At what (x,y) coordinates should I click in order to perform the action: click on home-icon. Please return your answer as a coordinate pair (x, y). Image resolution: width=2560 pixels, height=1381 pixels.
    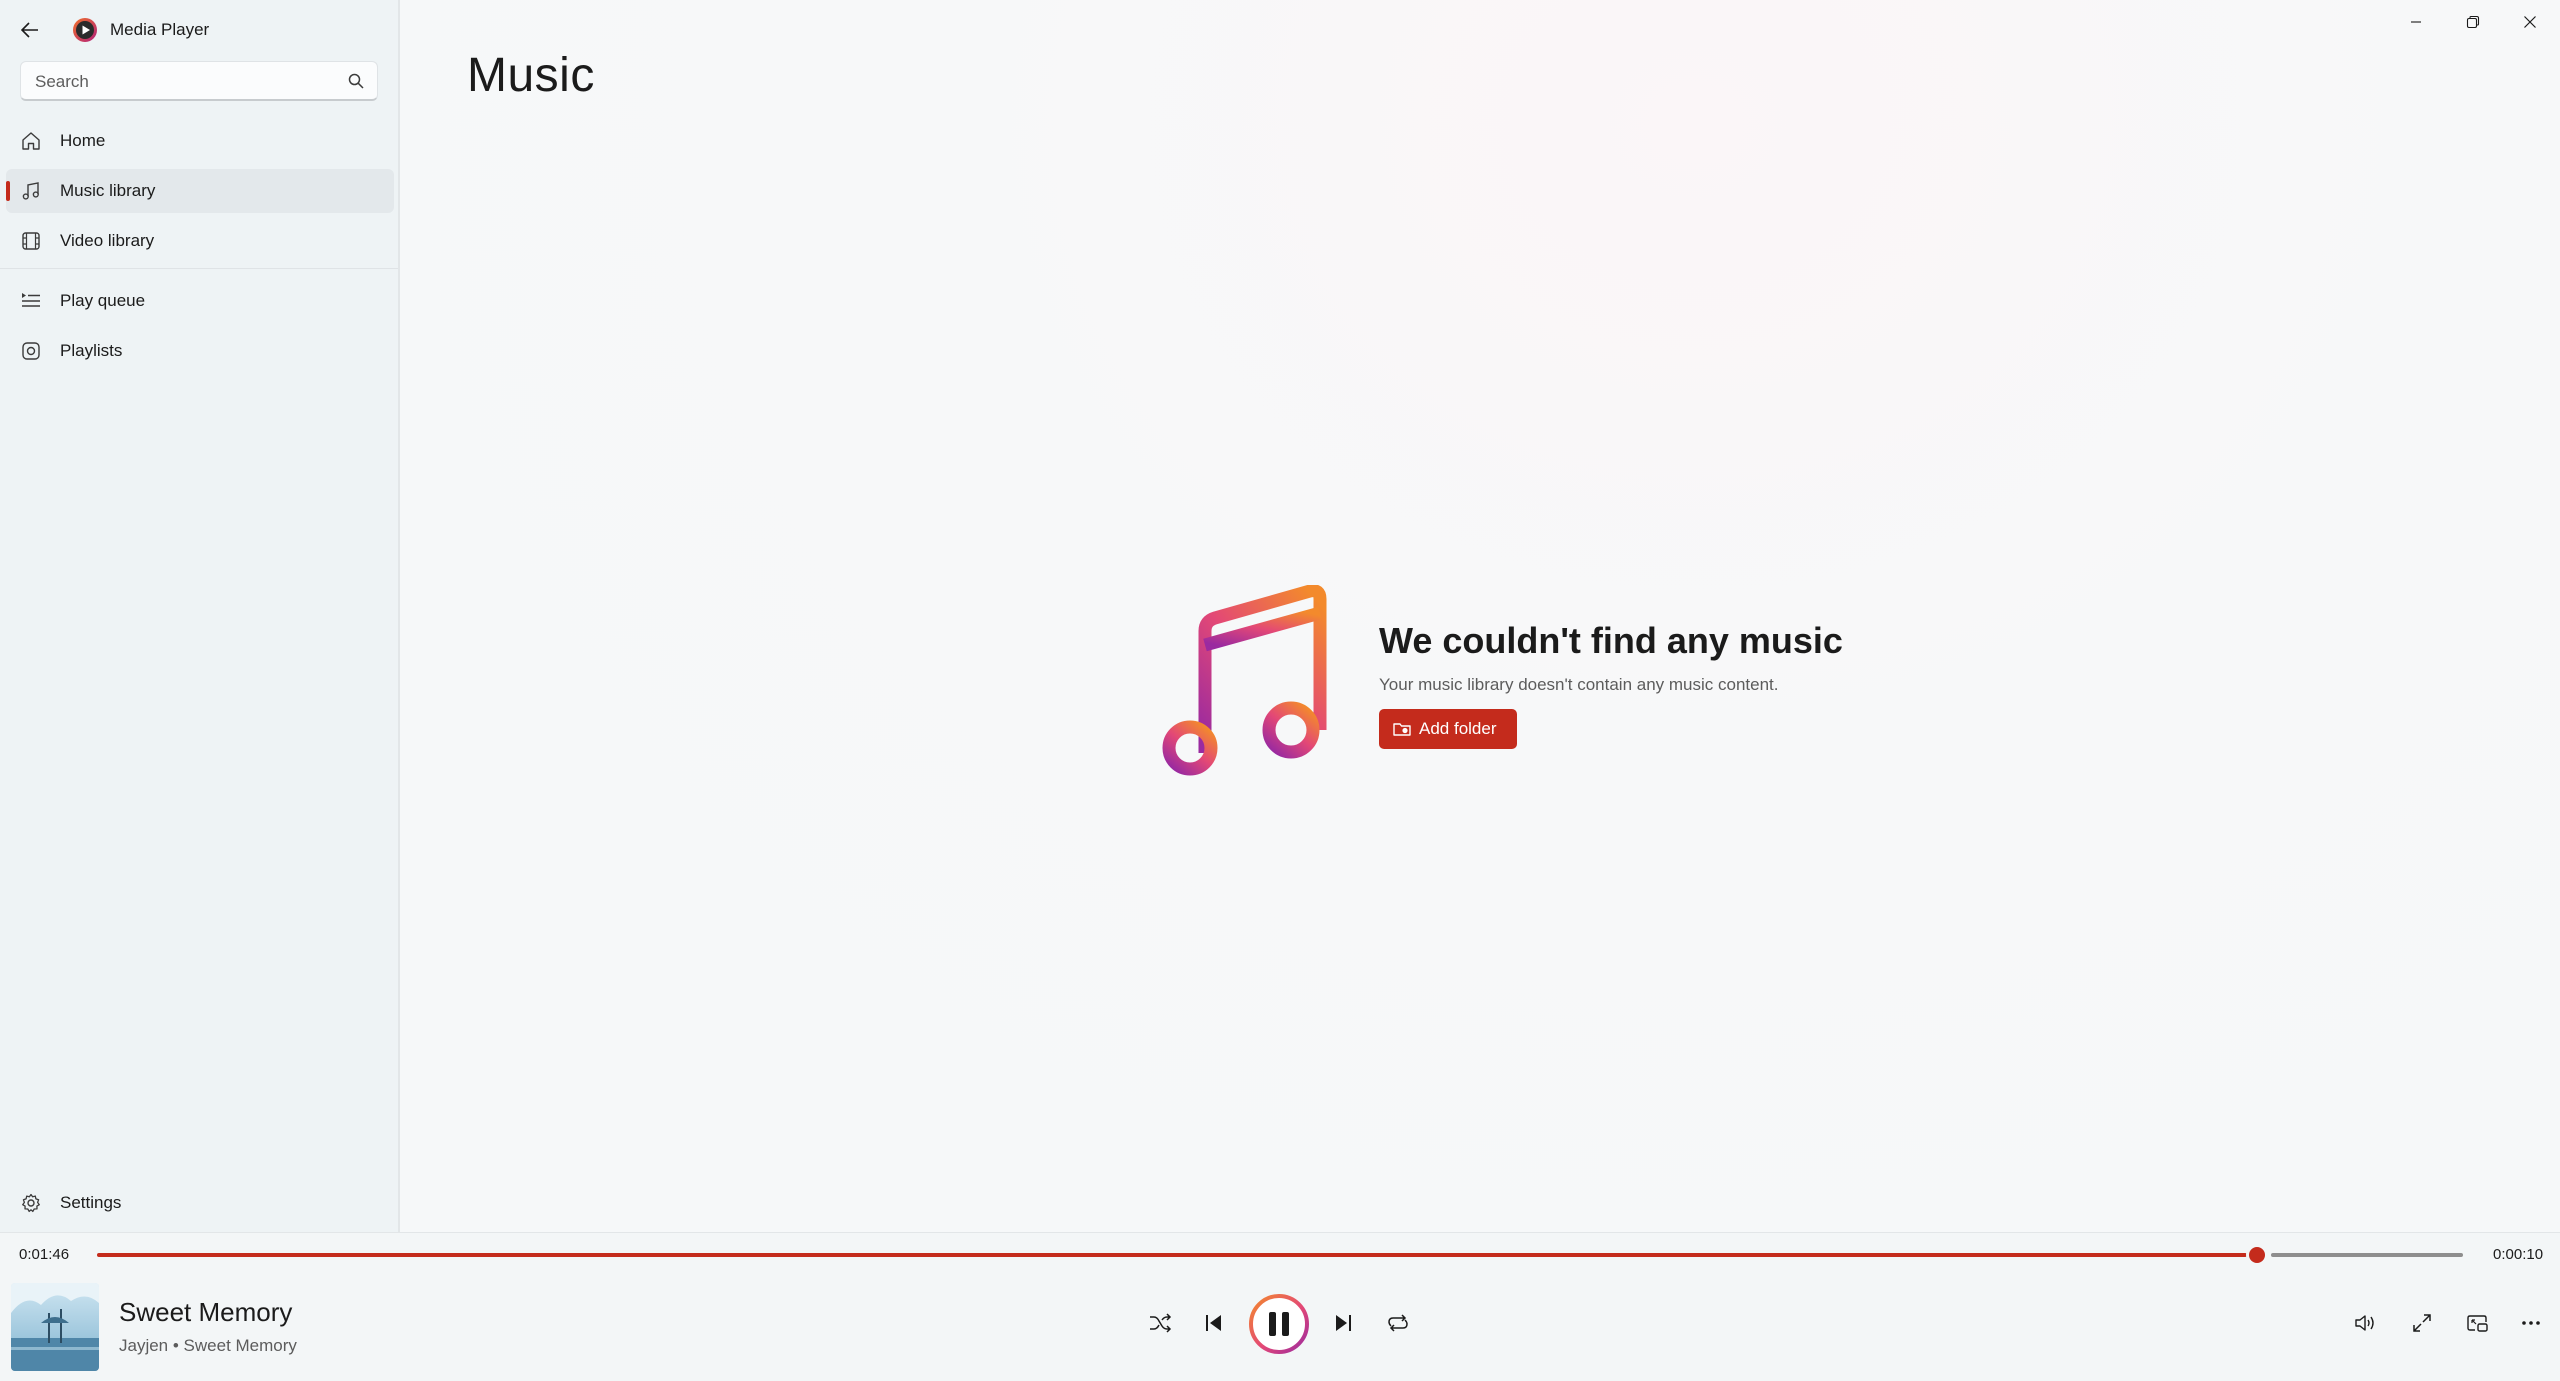
    Looking at the image, I should click on (31, 141).